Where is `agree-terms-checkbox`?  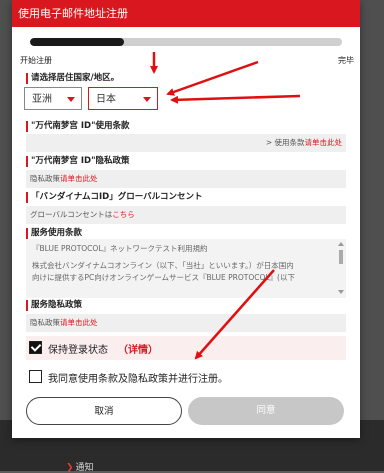 agree-terms-checkbox is located at coordinates (35, 376).